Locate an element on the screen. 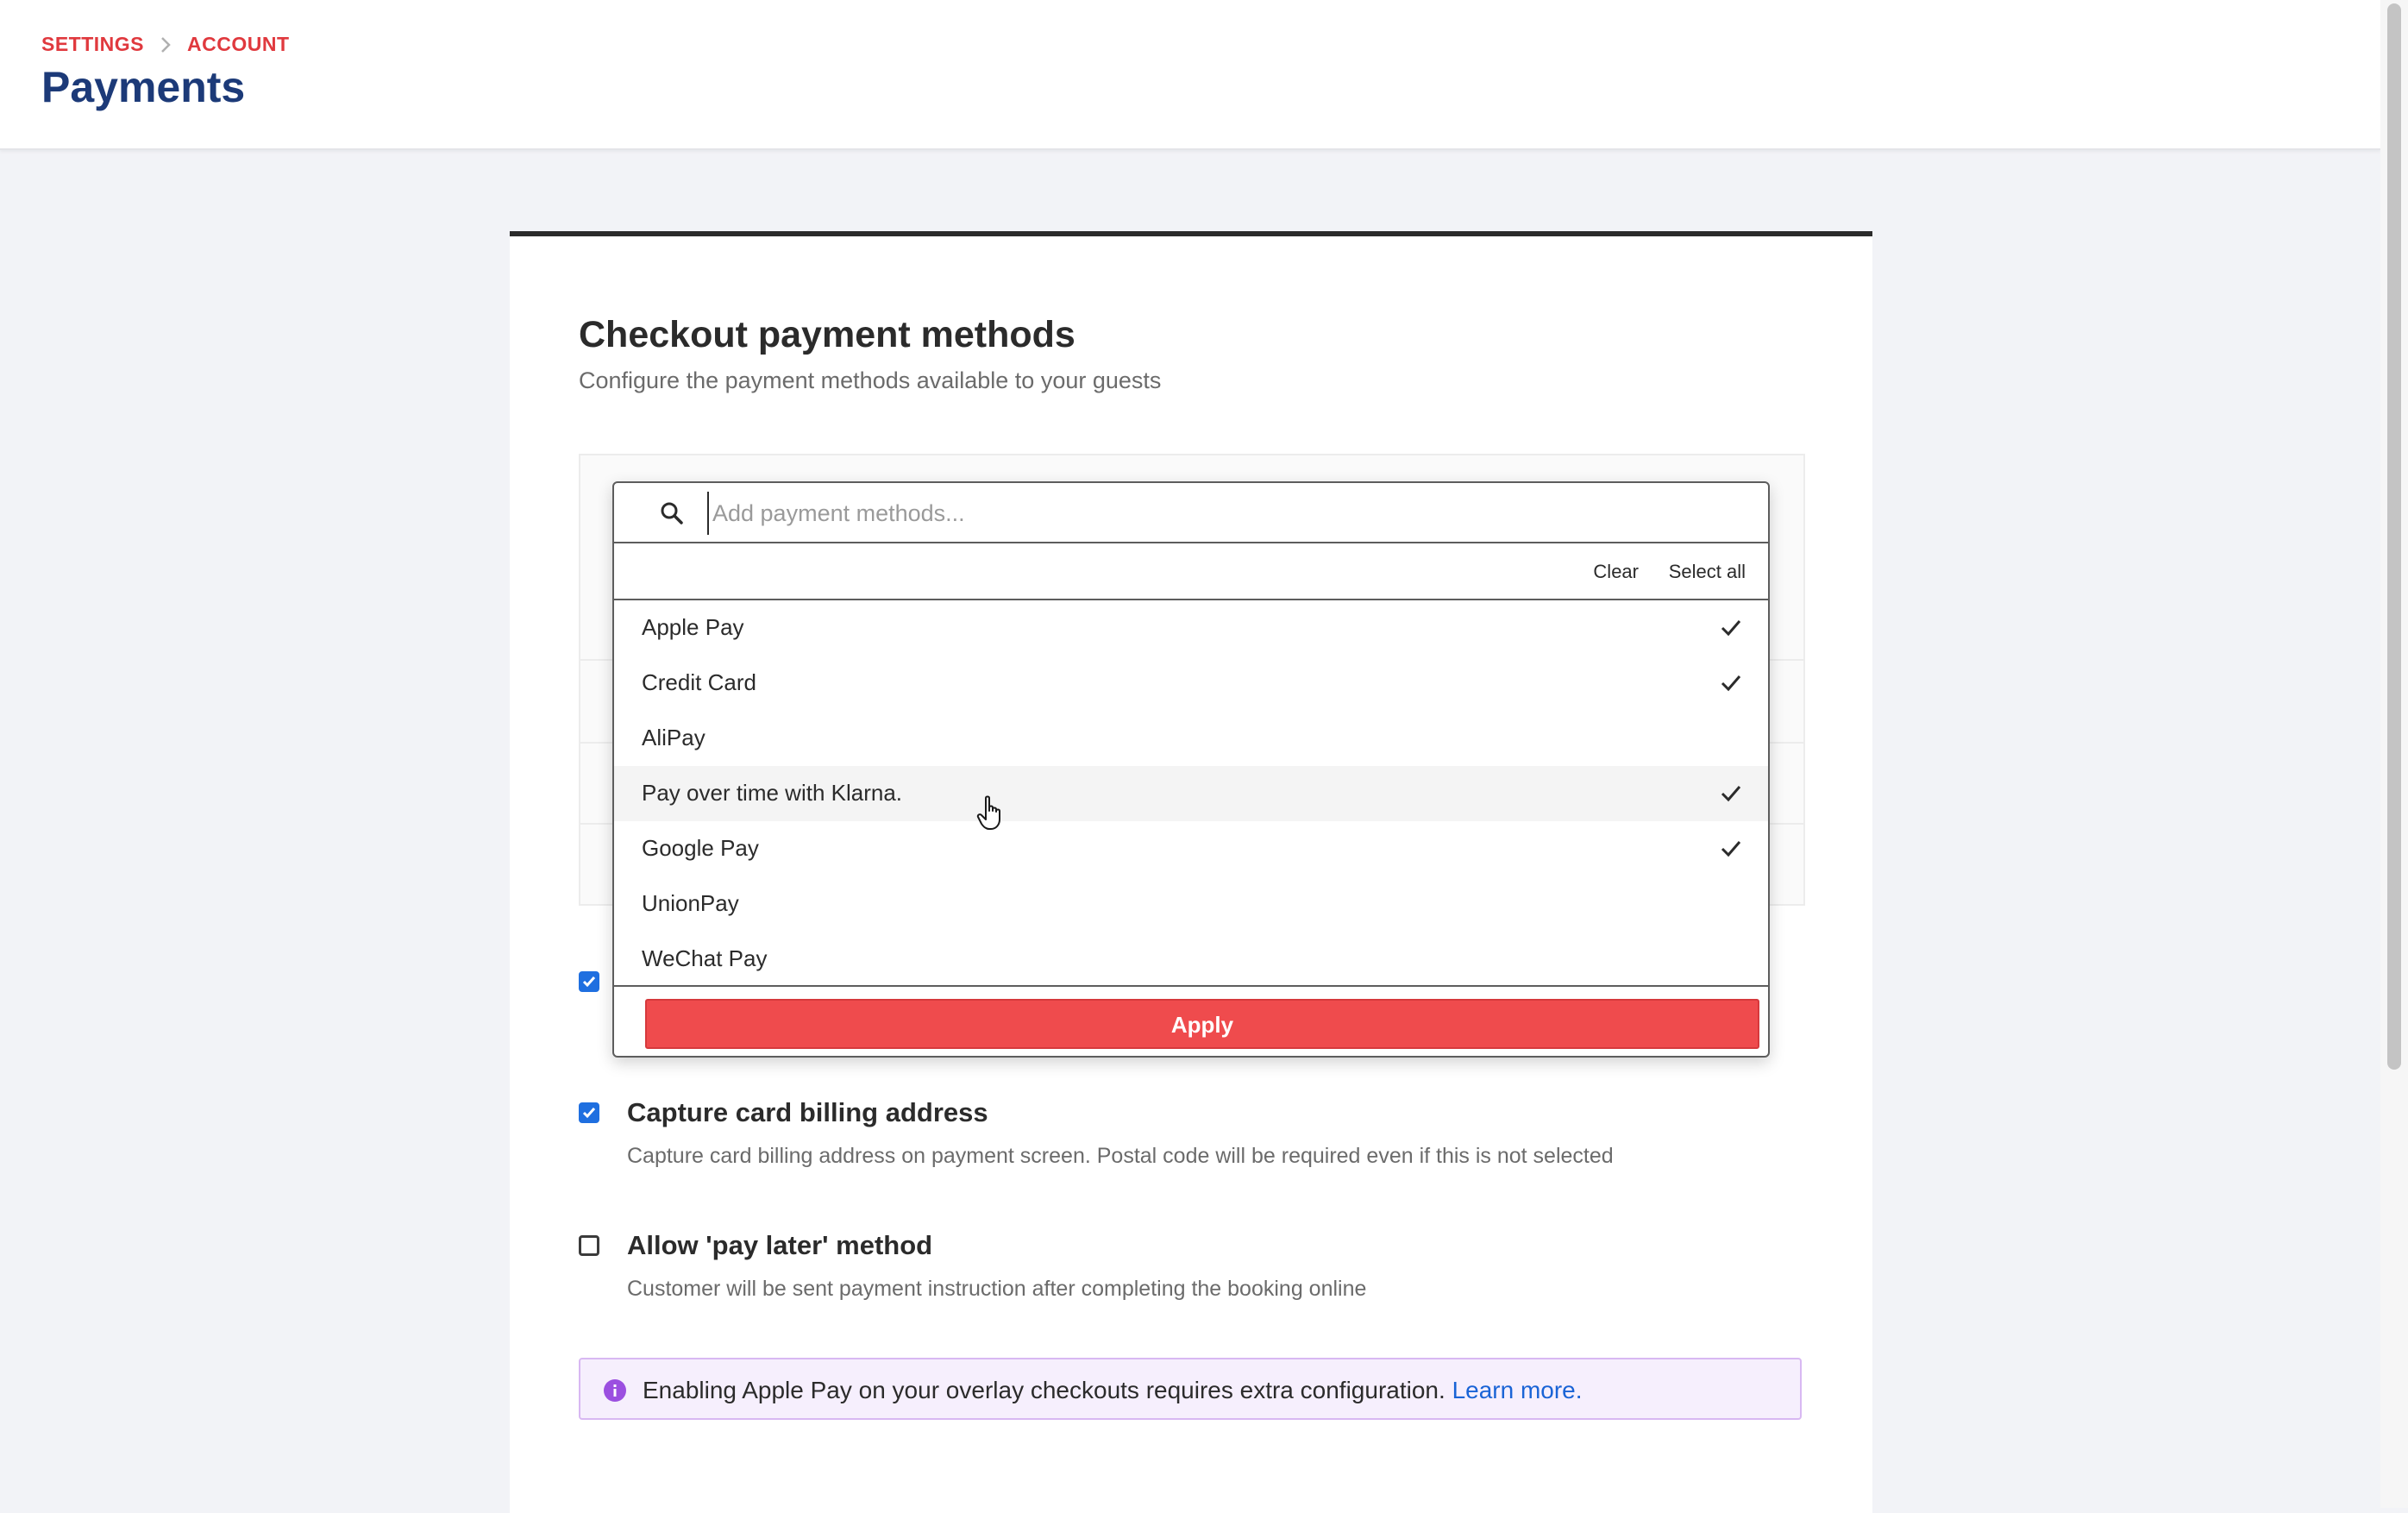  capture-billing-title: Capture card billing address is located at coordinates (807, 1112).